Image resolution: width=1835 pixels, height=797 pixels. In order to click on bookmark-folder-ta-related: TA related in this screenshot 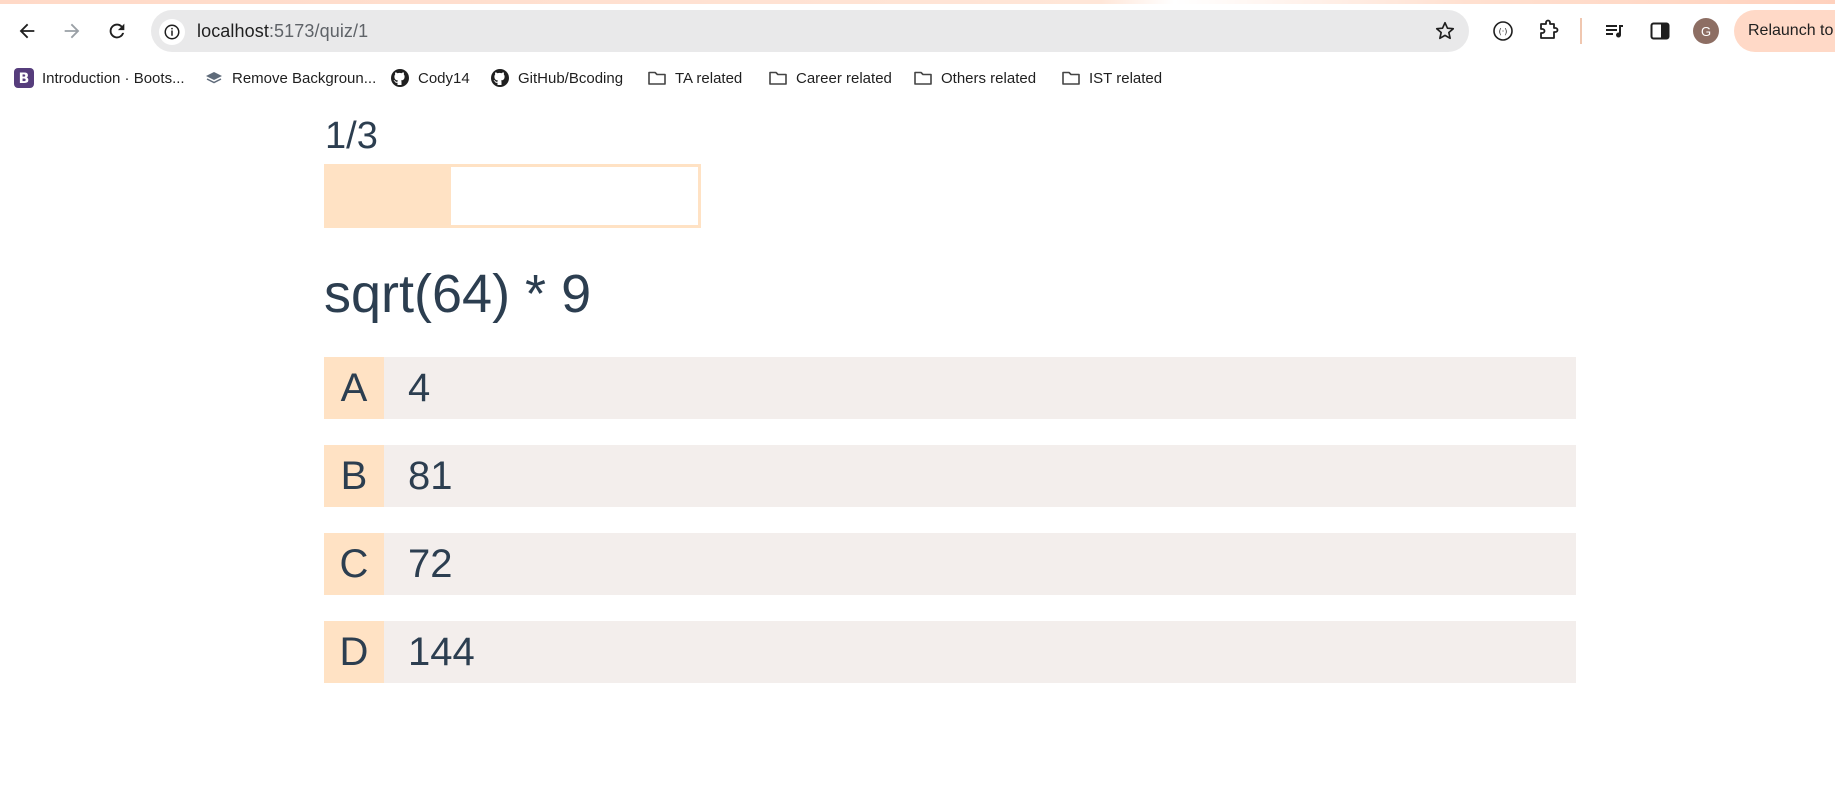, I will do `click(694, 78)`.